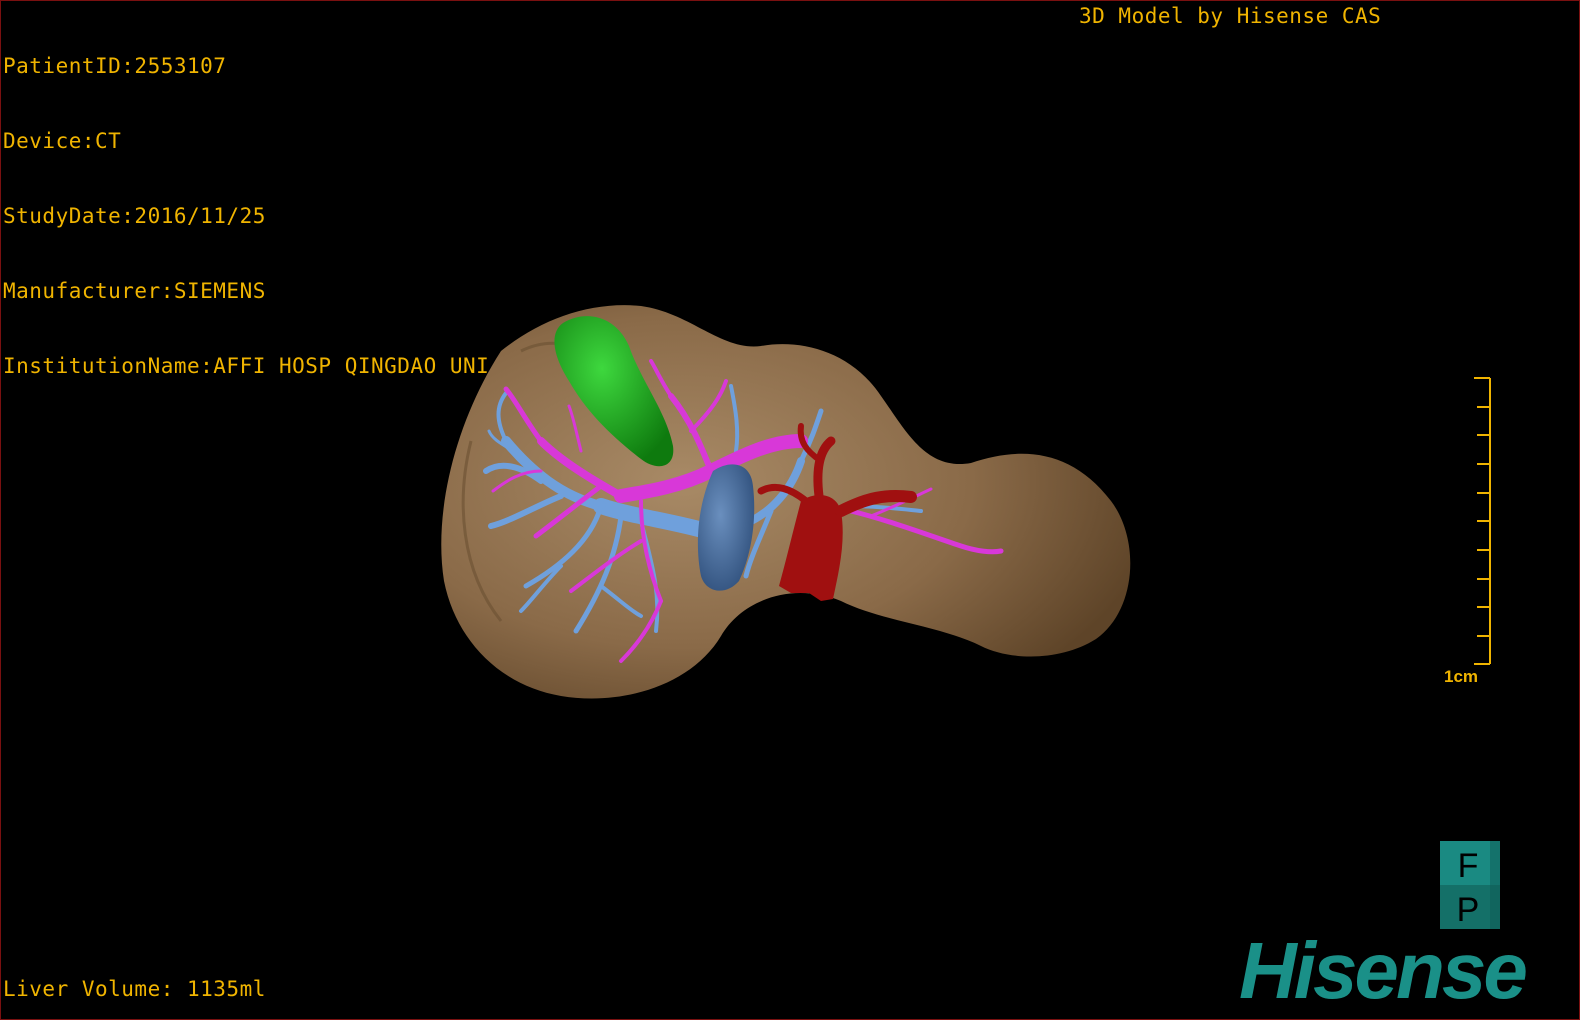 The width and height of the screenshot is (1580, 1020). What do you see at coordinates (246, 366) in the screenshot?
I see `institution-text: InstitutionName:AFFI HOSP QINGDAO UNI` at bounding box center [246, 366].